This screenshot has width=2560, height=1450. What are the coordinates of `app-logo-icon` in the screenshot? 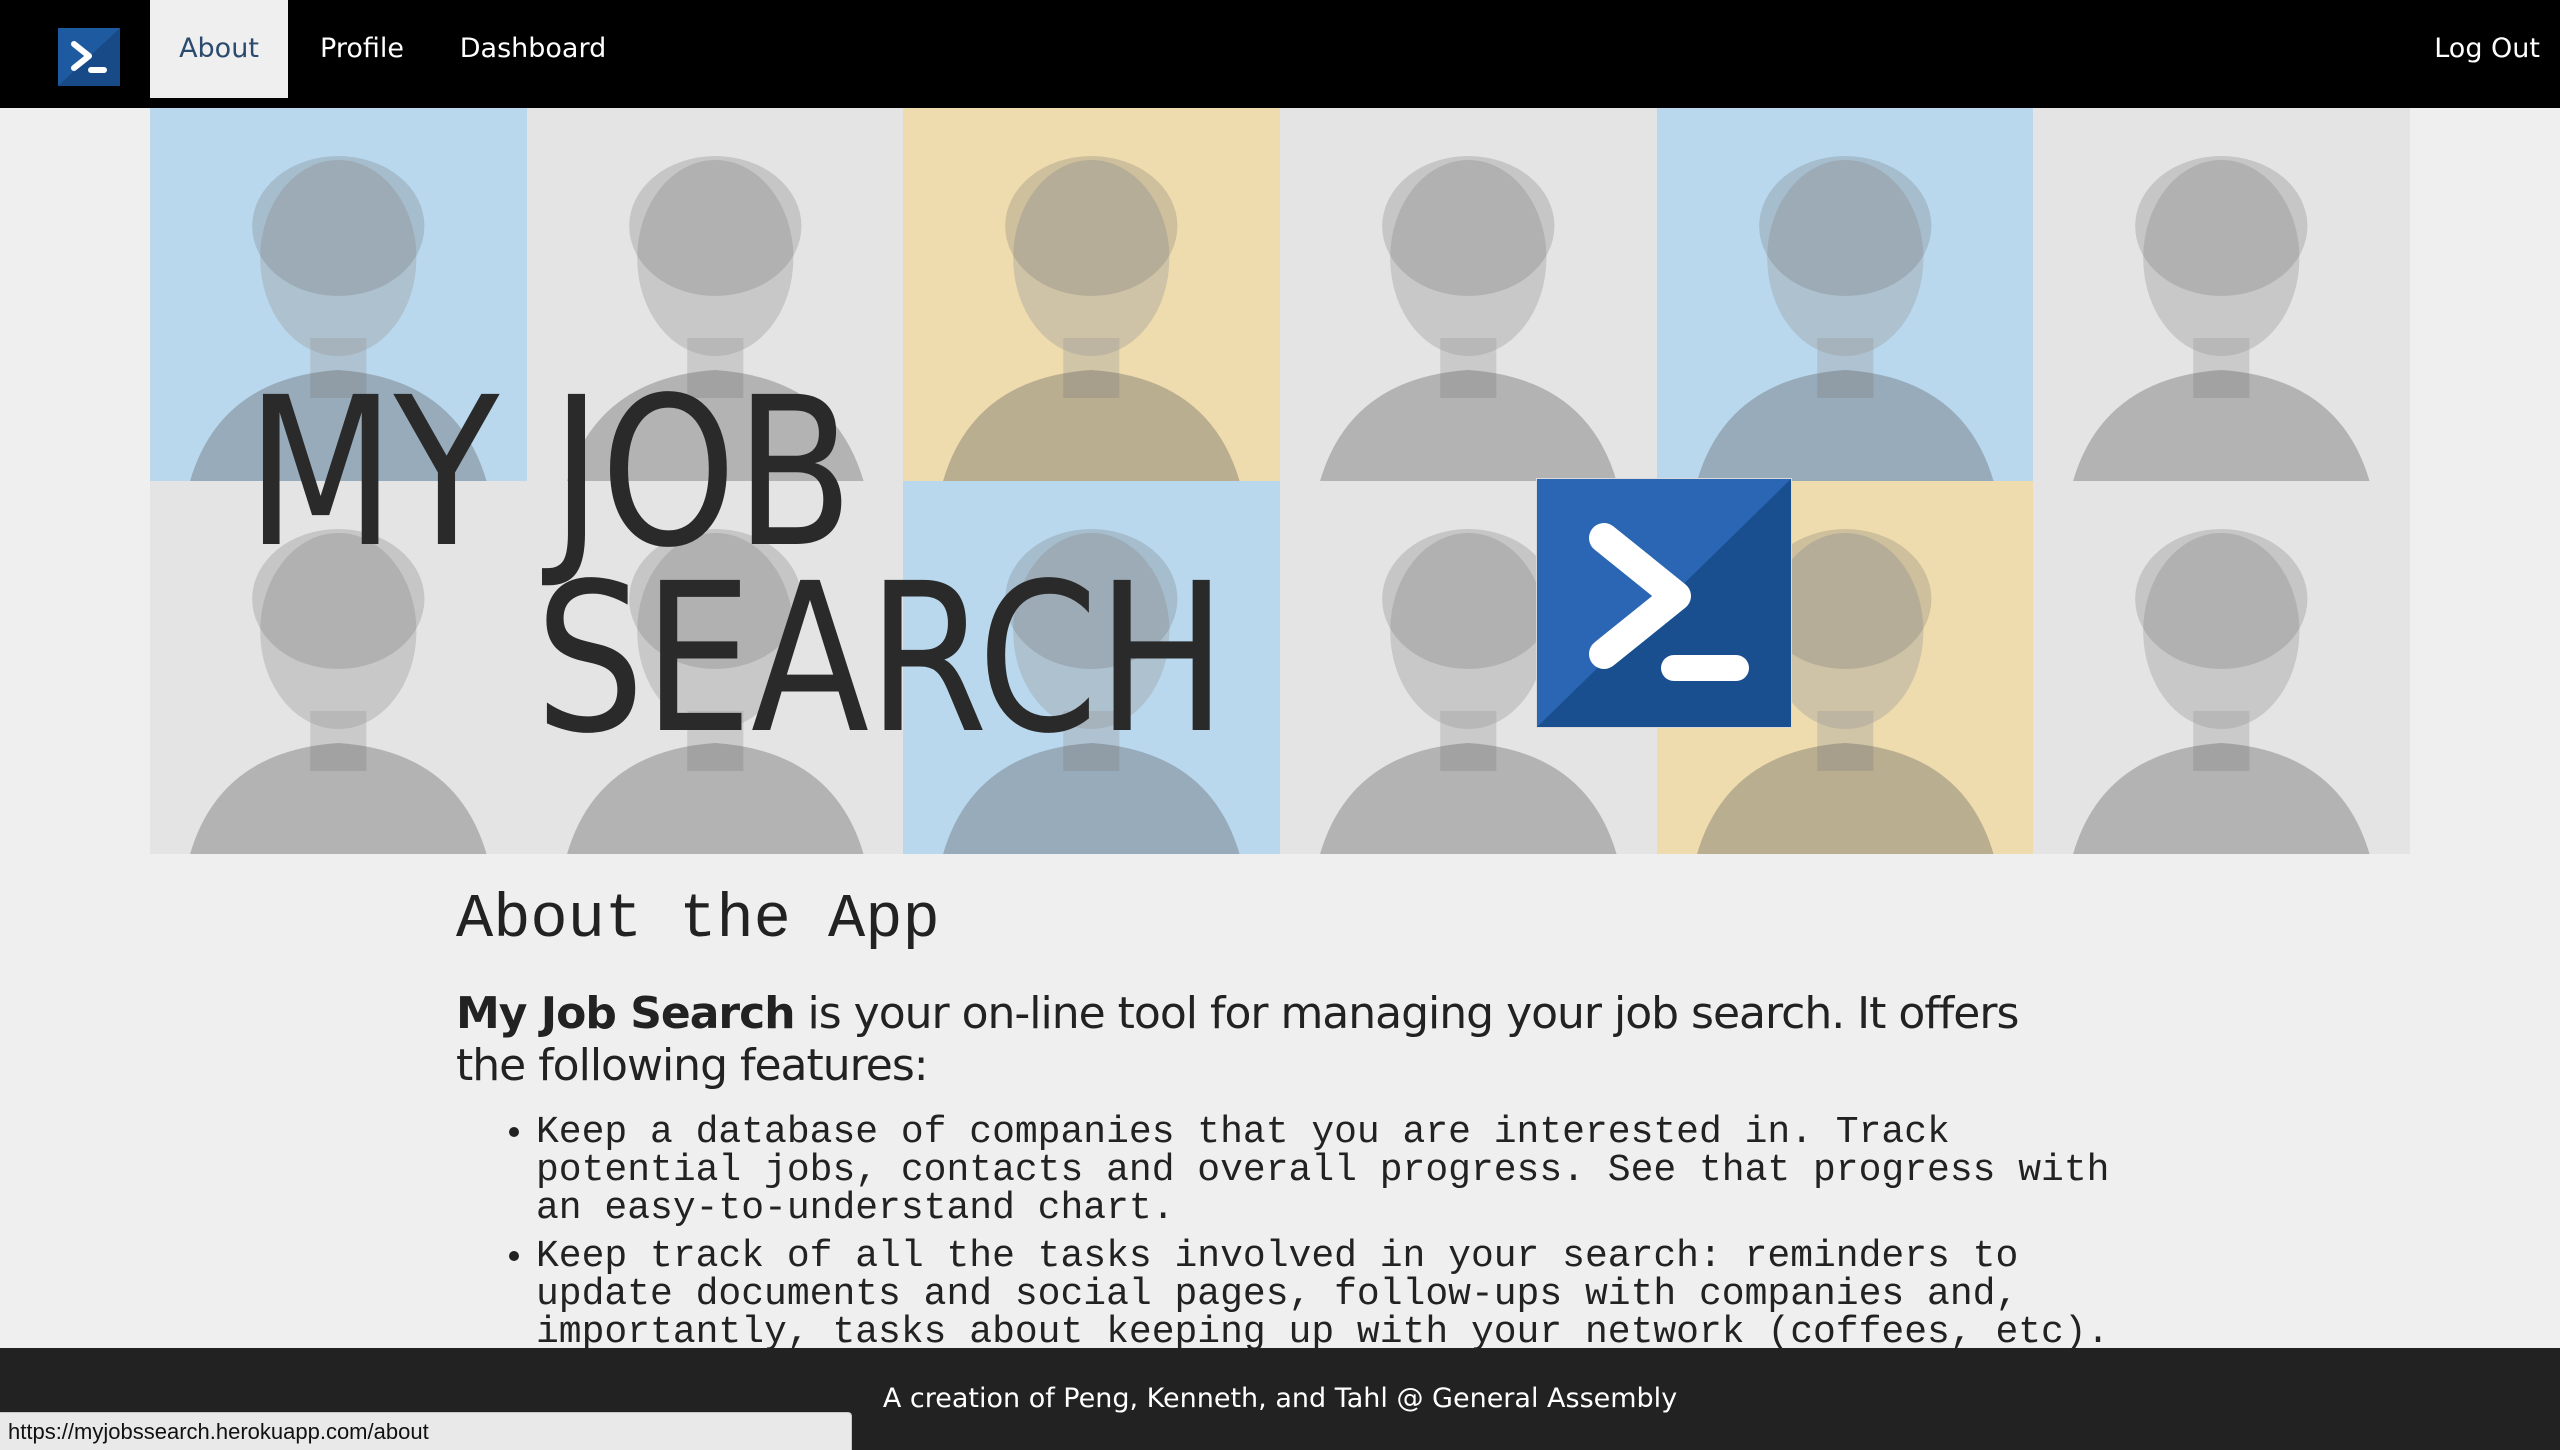 It's located at (89, 57).